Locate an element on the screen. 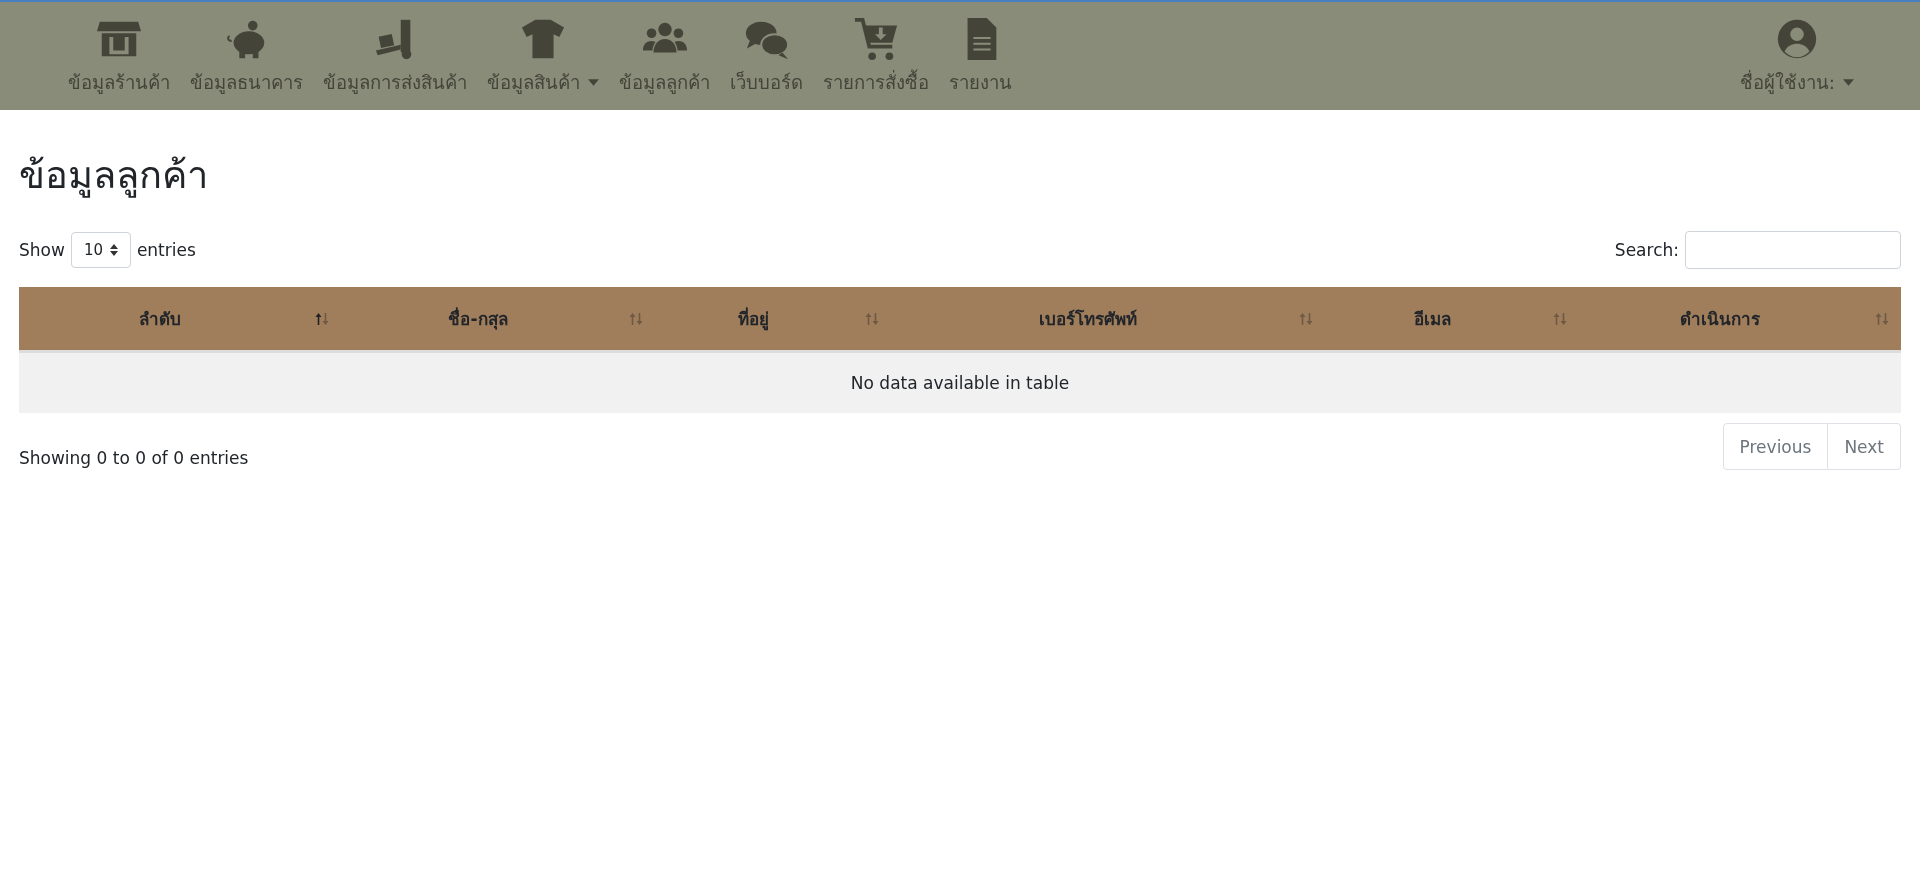 Image resolution: width=1920 pixels, height=892 pixels. entries-label: entries is located at coordinates (166, 250).